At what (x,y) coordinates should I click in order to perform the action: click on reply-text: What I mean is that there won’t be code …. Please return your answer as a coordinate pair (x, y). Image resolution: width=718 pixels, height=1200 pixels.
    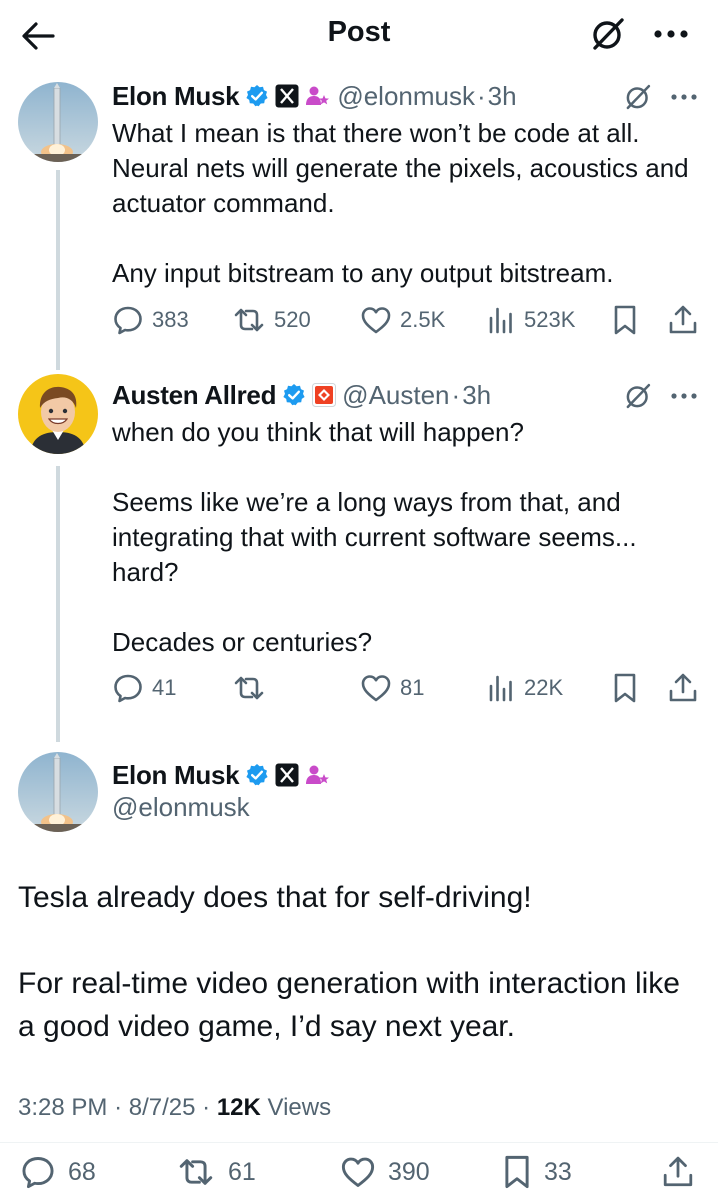
    Looking at the image, I should click on (400, 203).